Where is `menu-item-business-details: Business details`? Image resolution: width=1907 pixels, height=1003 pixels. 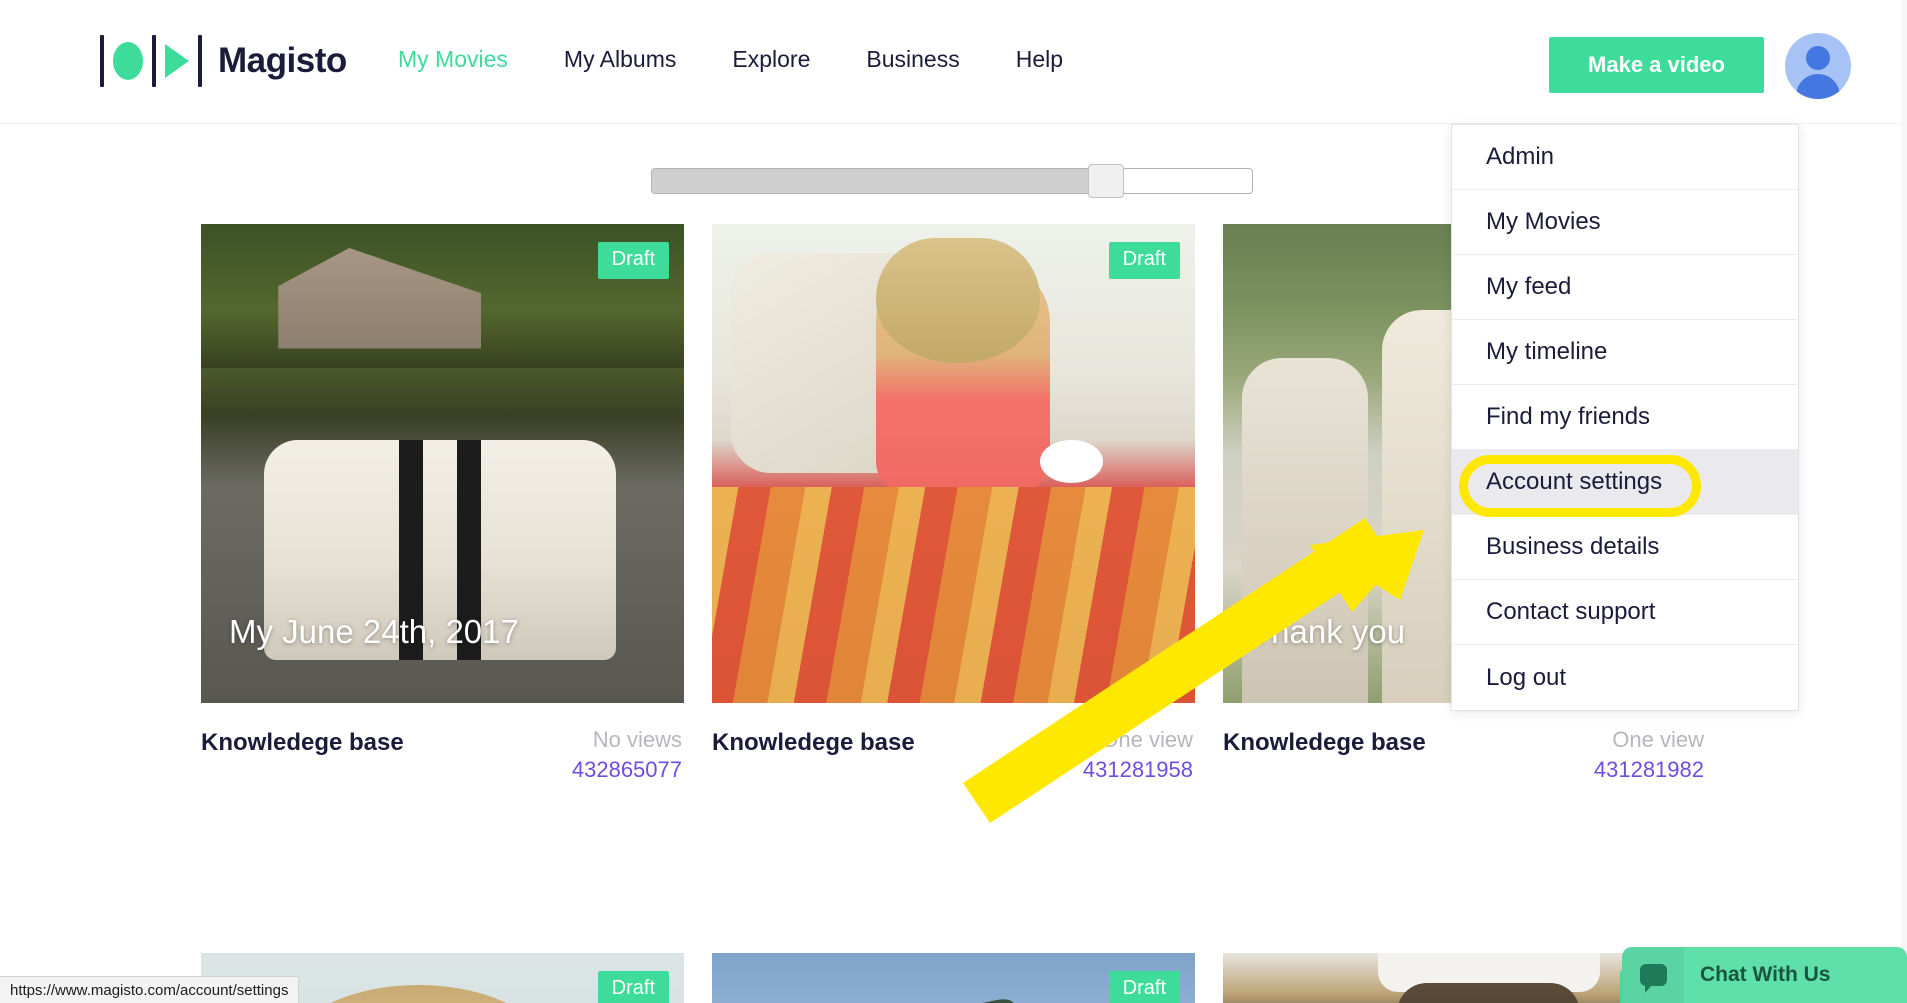 menu-item-business-details: Business details is located at coordinates (1625, 547).